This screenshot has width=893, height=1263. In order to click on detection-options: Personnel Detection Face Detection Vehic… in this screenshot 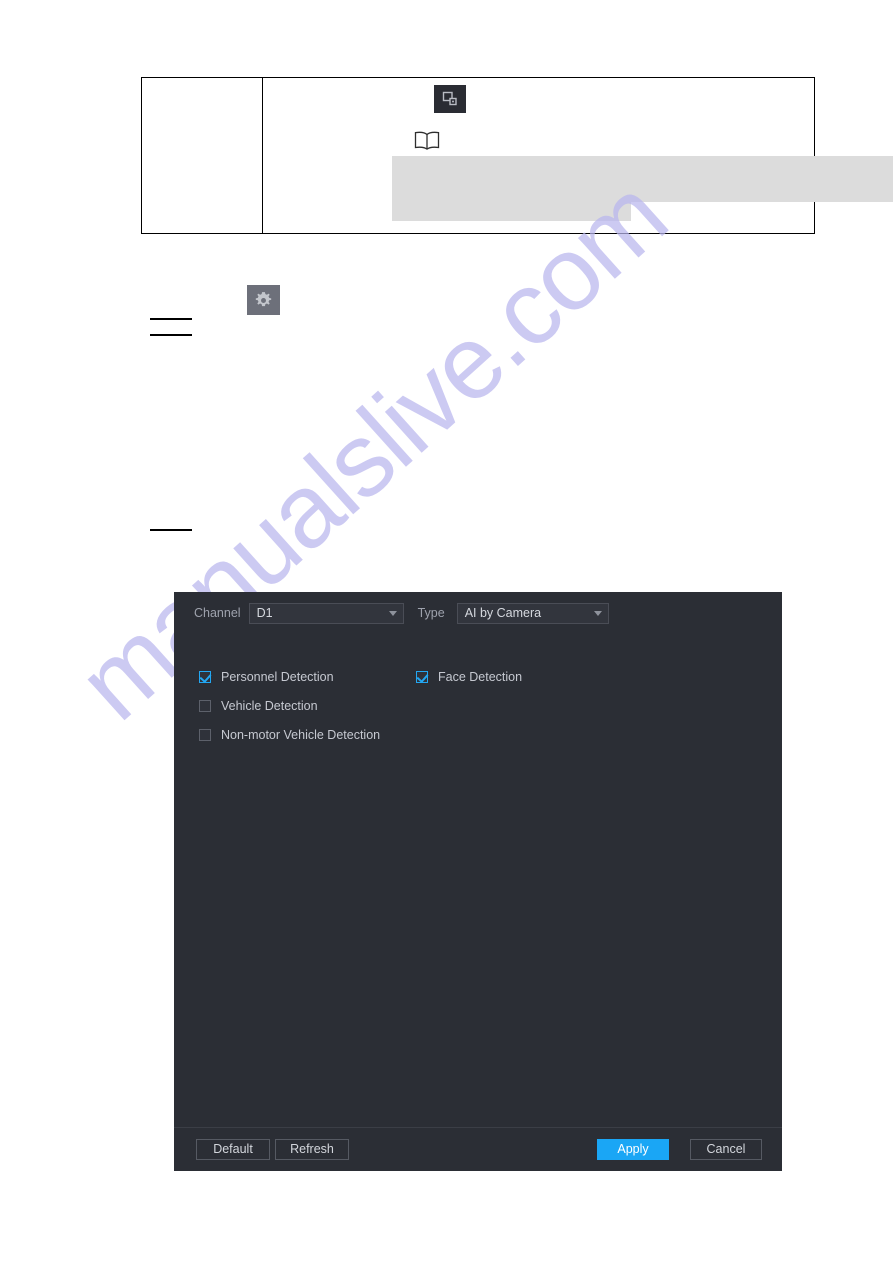, I will do `click(469, 705)`.